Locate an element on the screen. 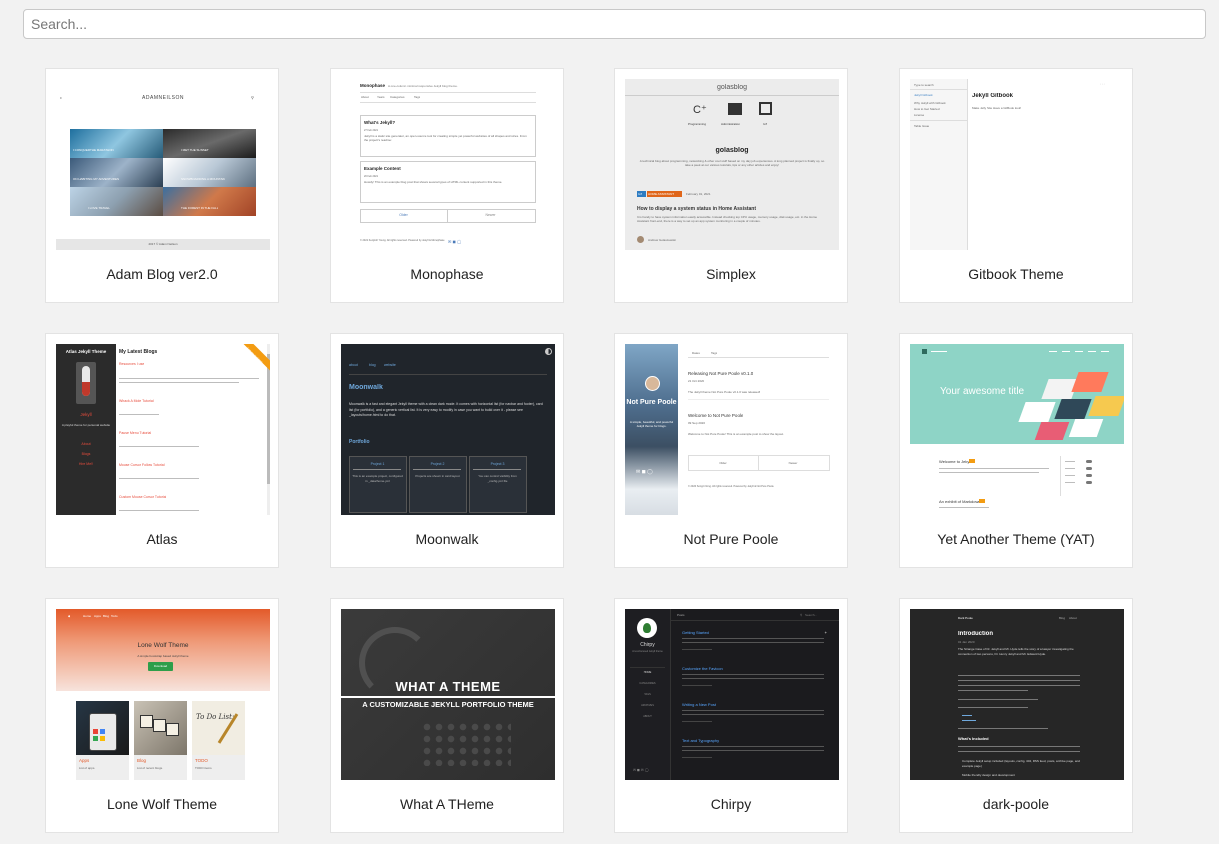 The height and width of the screenshot is (844, 1219). theme-name: Lone Wolf Theme is located at coordinates (162, 804).